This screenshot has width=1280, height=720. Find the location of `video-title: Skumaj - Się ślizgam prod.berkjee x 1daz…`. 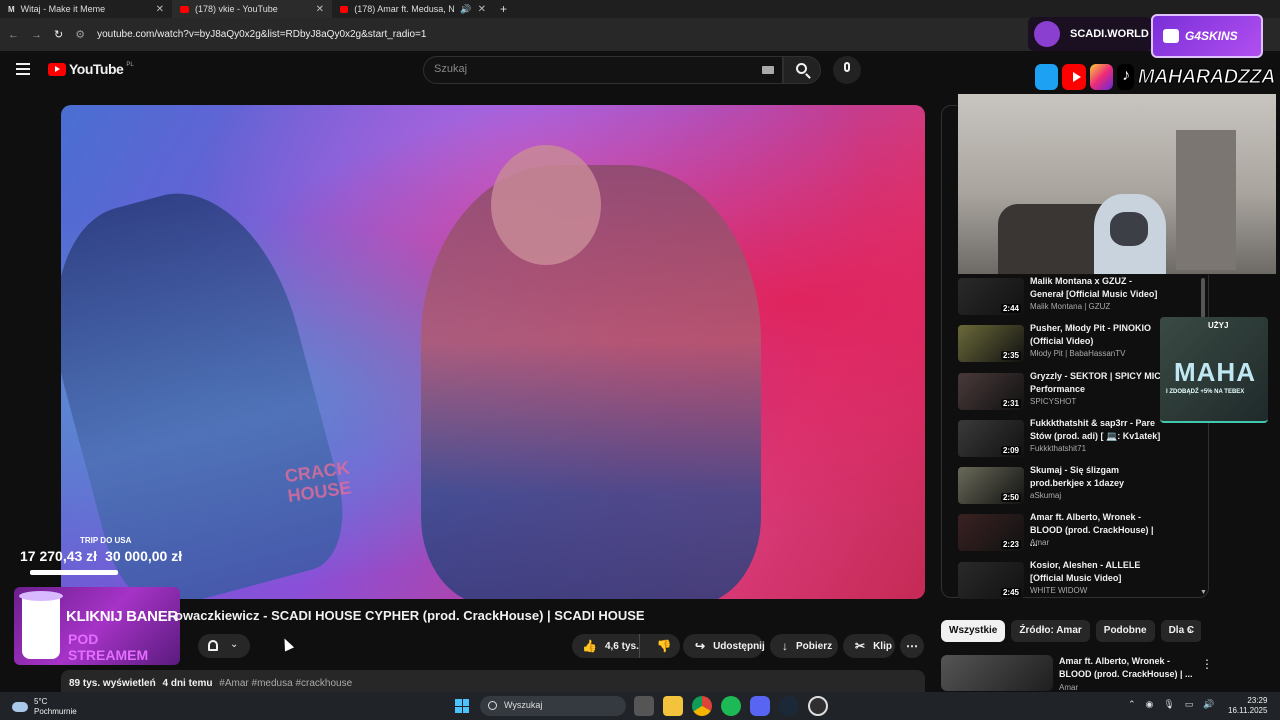

video-title: Skumaj - Się ślizgam prod.berkjee x 1daz… is located at coordinates (1096, 477).